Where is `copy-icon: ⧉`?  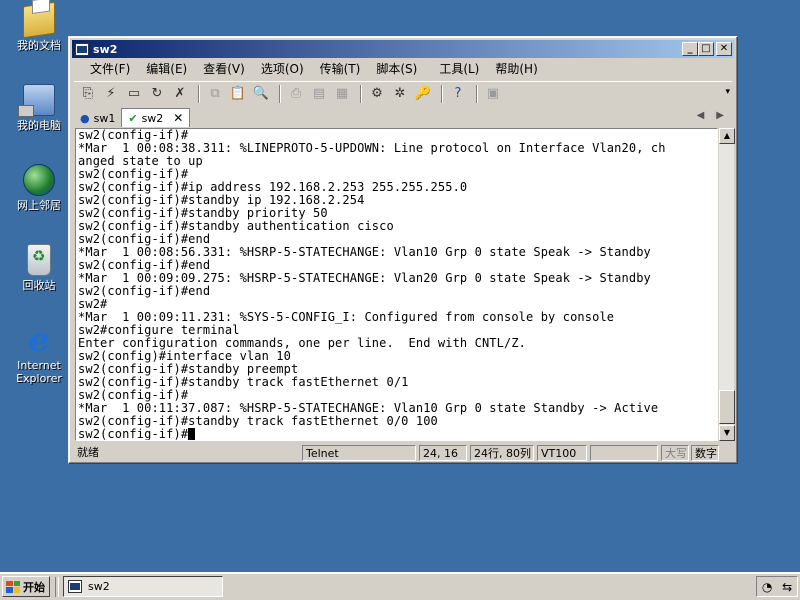 copy-icon: ⧉ is located at coordinates (215, 94).